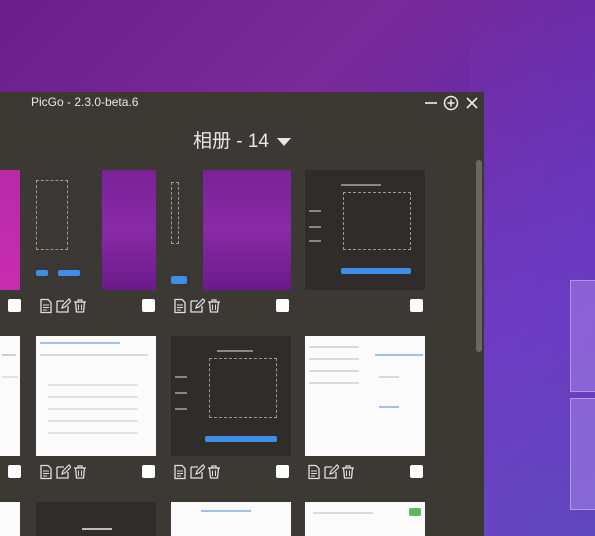 This screenshot has width=595, height=536. Describe the element at coordinates (231, 141) in the screenshot. I see `album-title-text: 相册 - 14` at that location.